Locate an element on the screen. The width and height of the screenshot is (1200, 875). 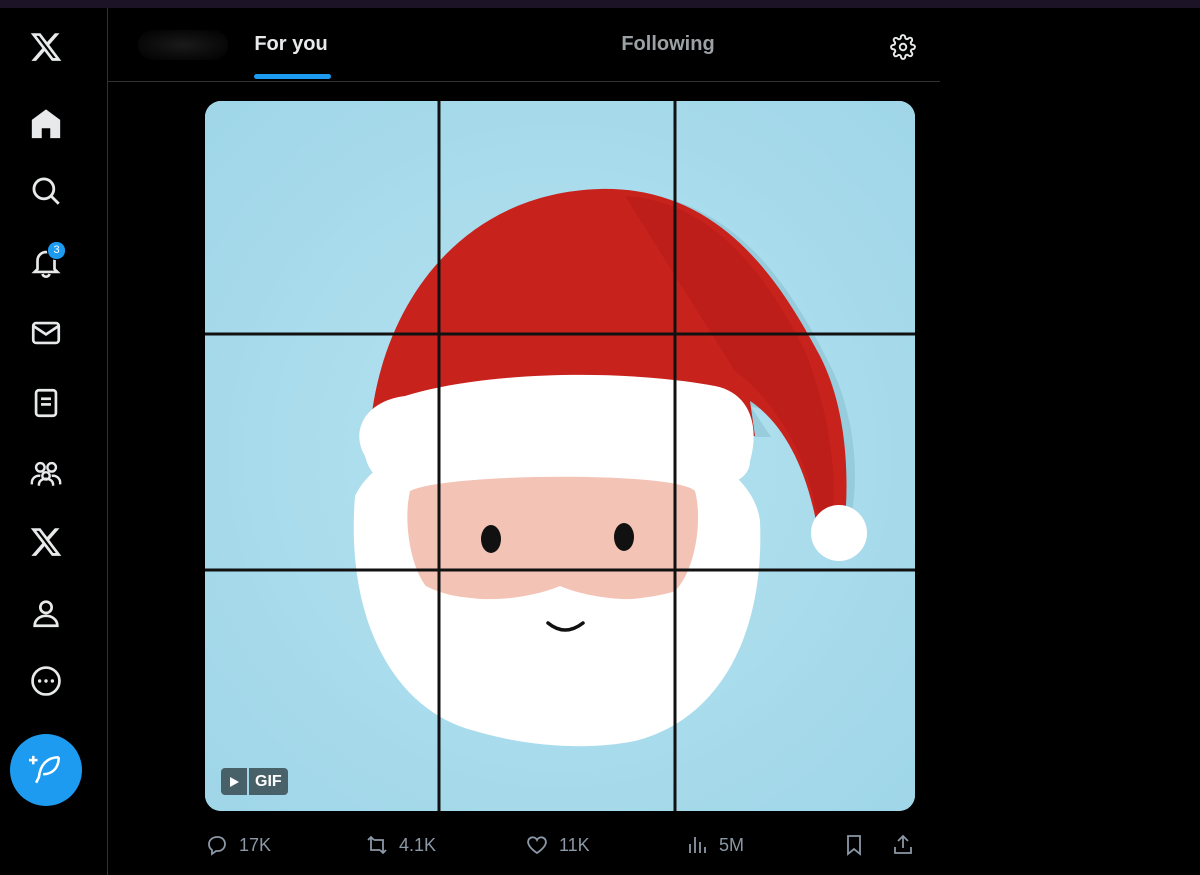
play-icon is located at coordinates (234, 781).